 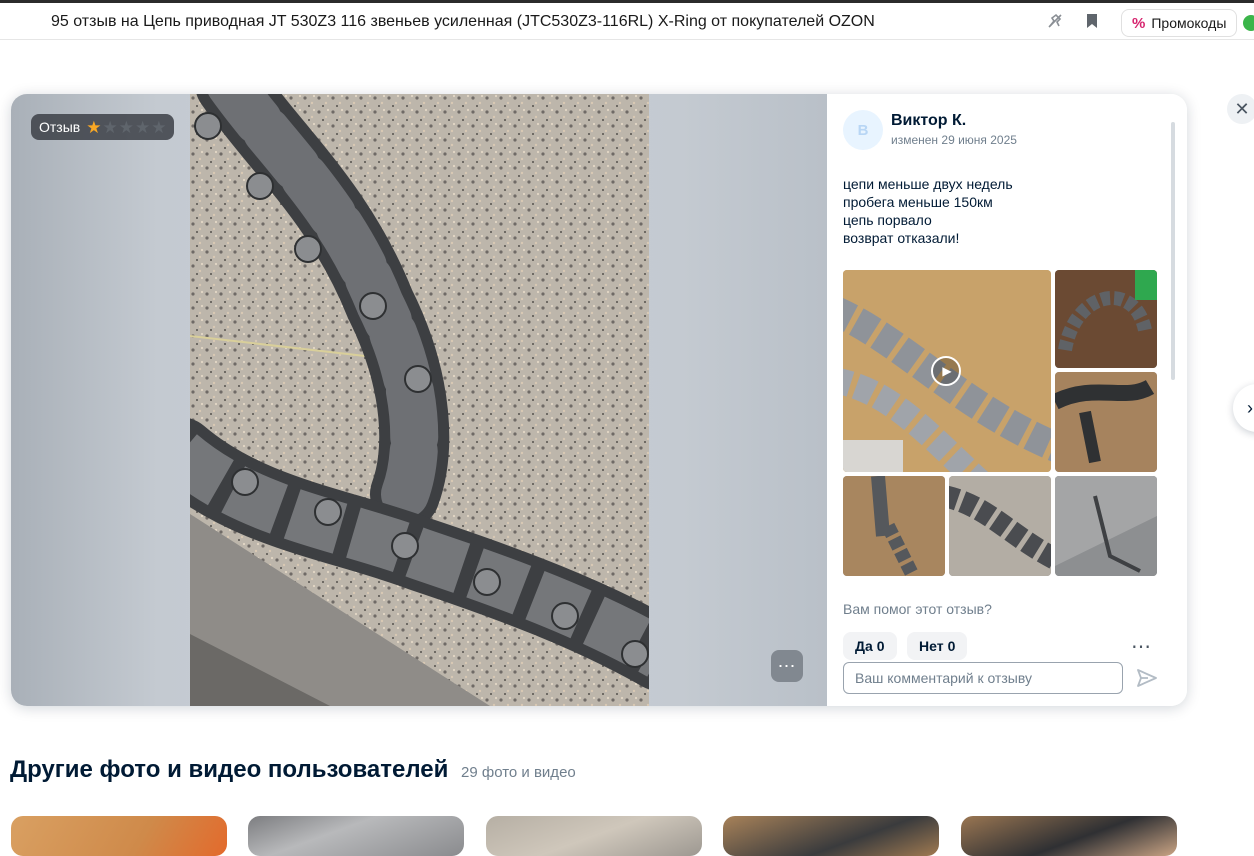 I want to click on rating-badge: Отзыв ★ ★ ★ ★ ★, so click(x=103, y=127).